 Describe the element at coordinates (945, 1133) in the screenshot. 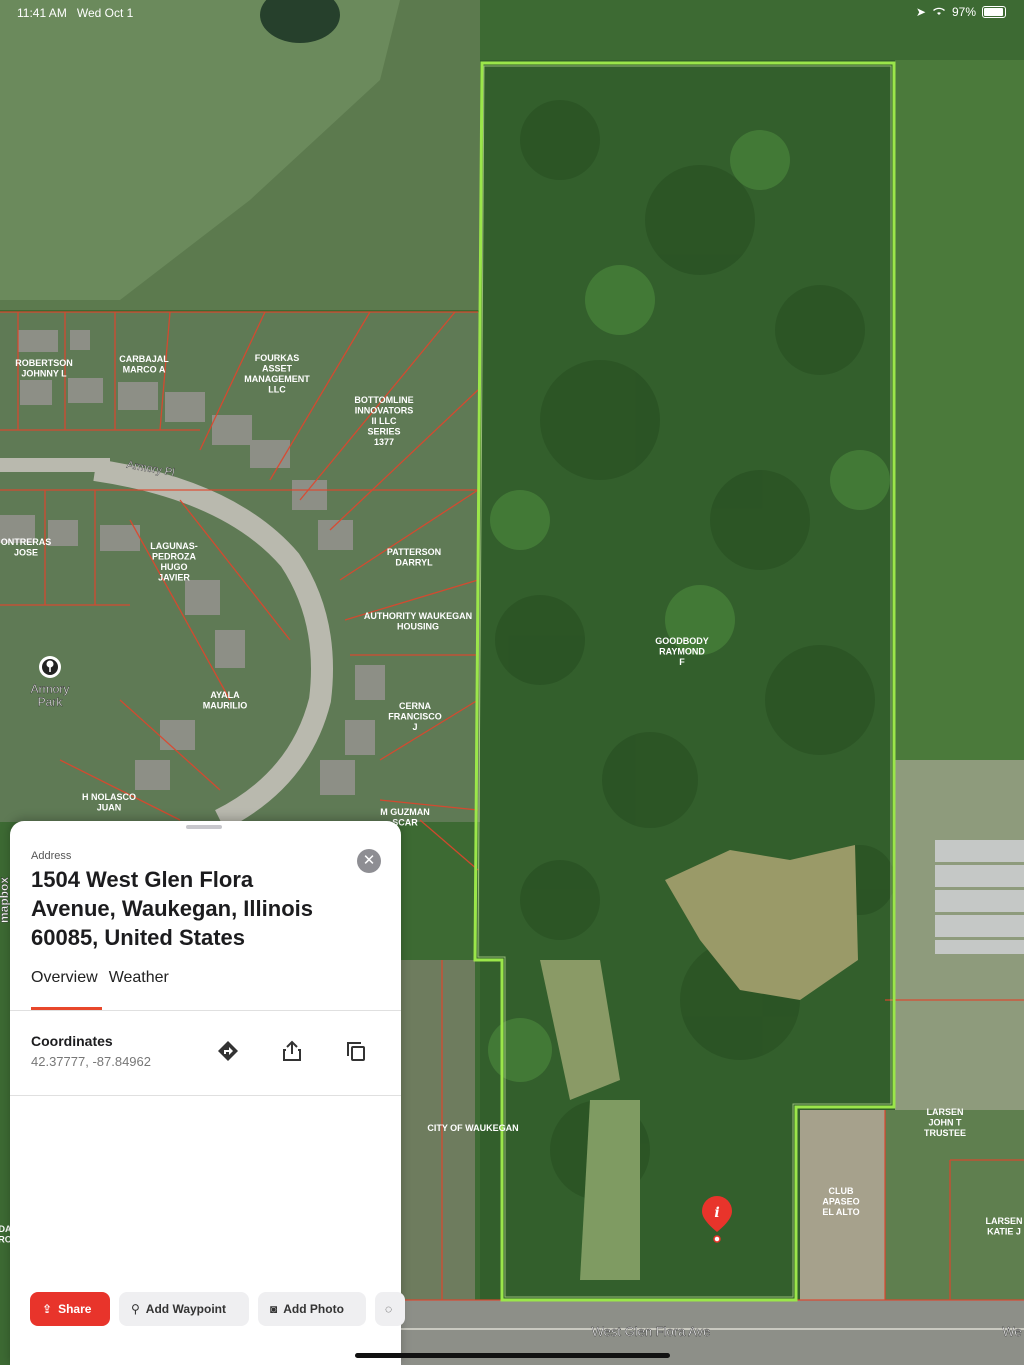

I see `parcel-owner-label: TRUSTEE` at that location.